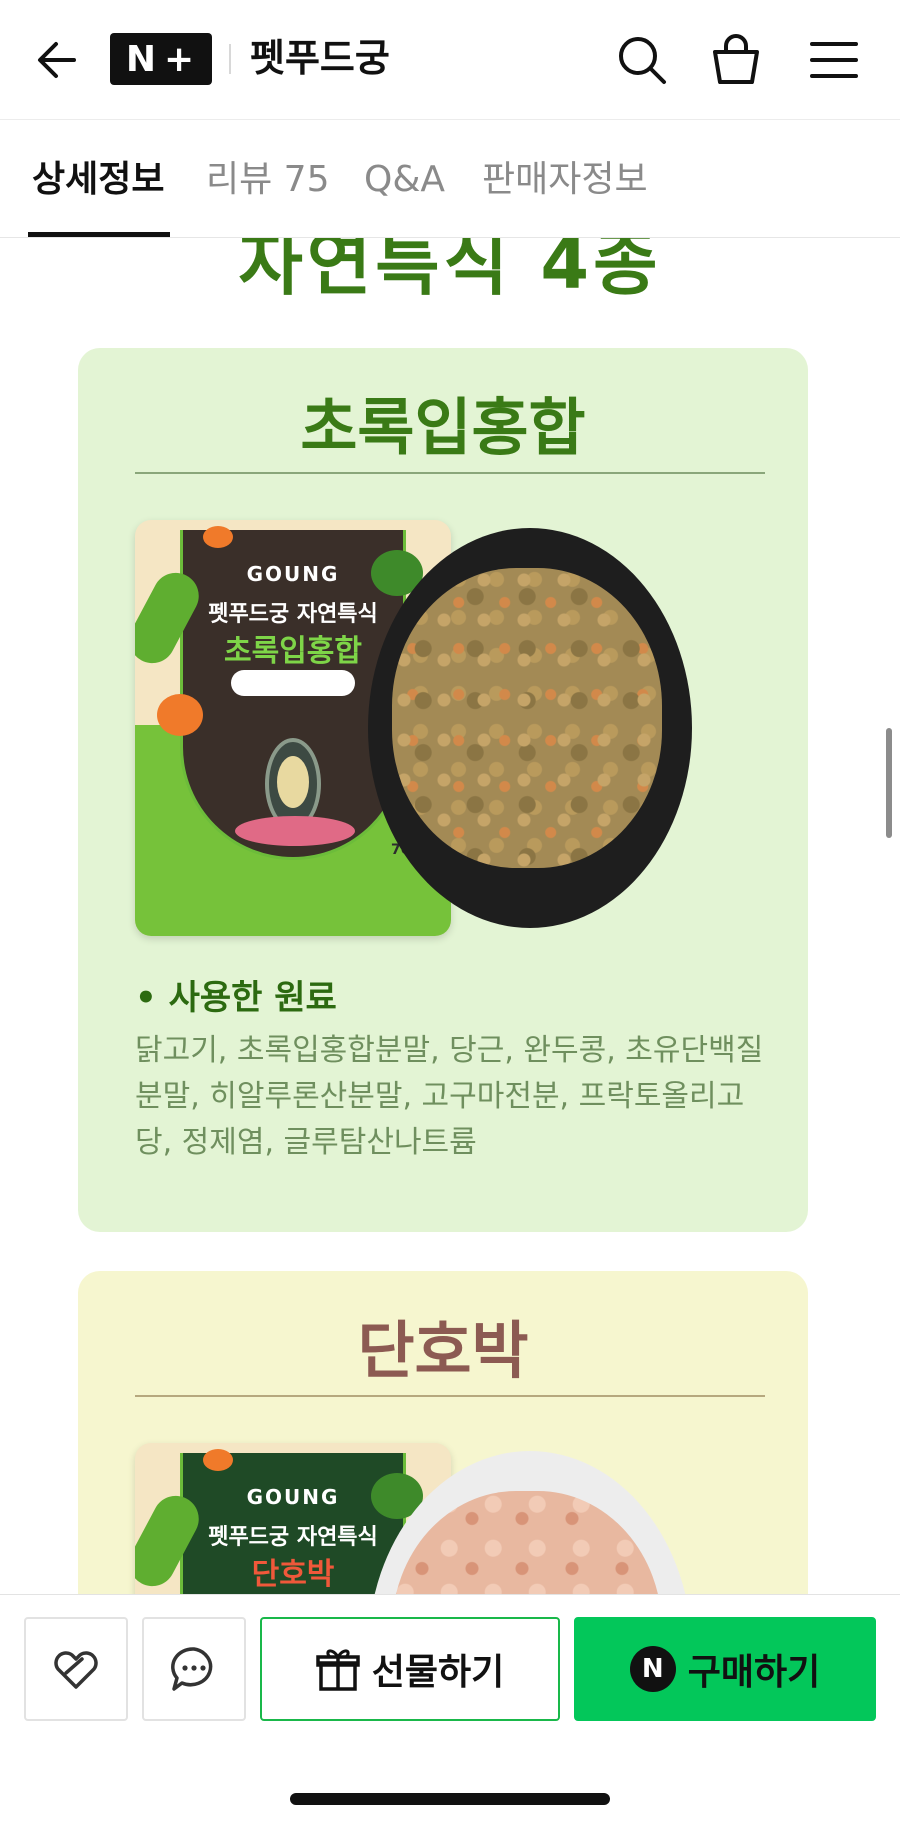  I want to click on gift-label: 선물하기, so click(438, 1672).